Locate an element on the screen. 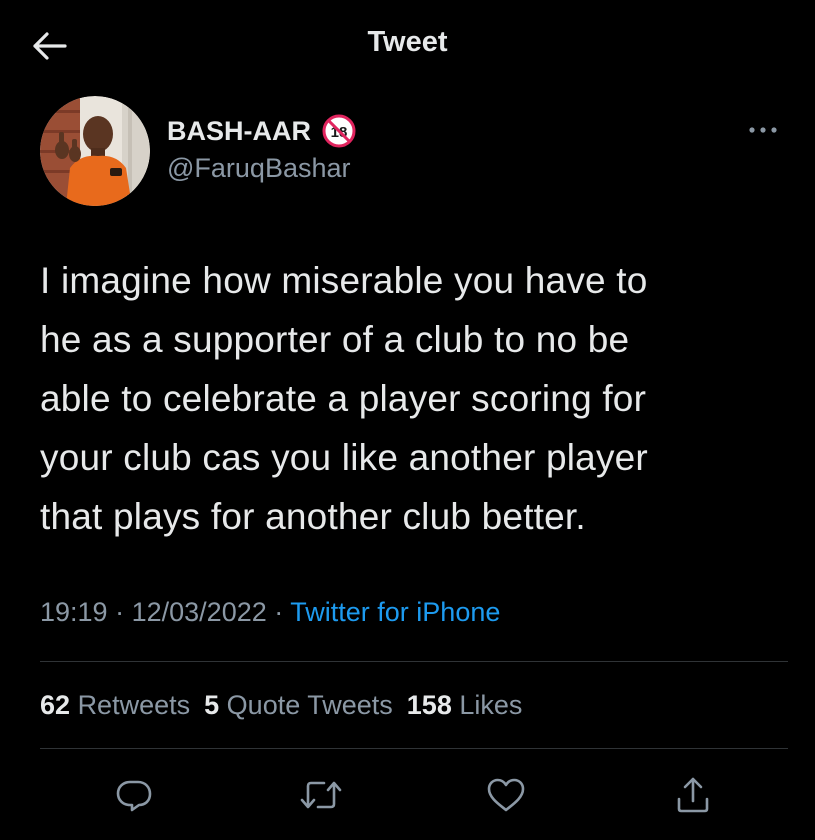 This screenshot has height=840, width=815. avatar-photo is located at coordinates (95, 151).